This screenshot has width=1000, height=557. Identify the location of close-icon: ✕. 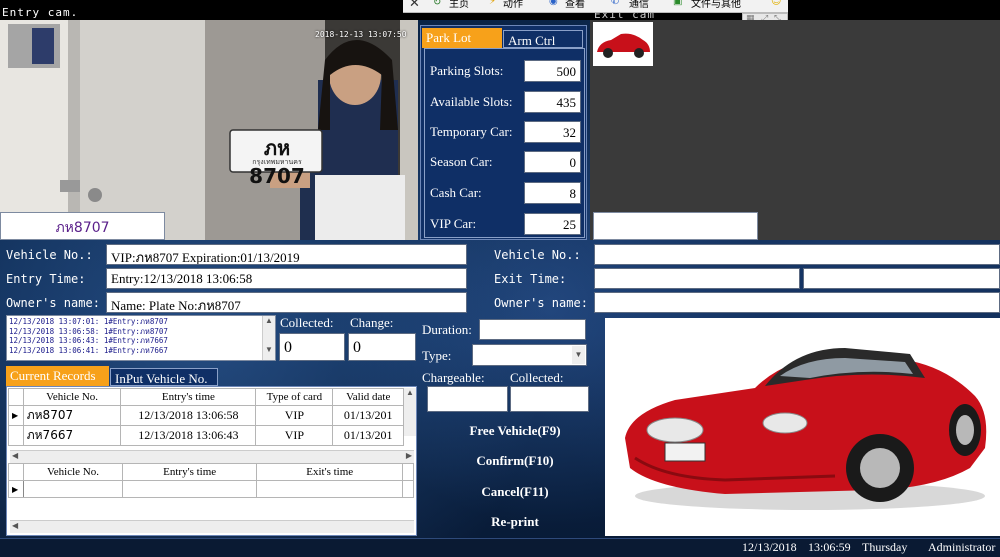
(414, 5).